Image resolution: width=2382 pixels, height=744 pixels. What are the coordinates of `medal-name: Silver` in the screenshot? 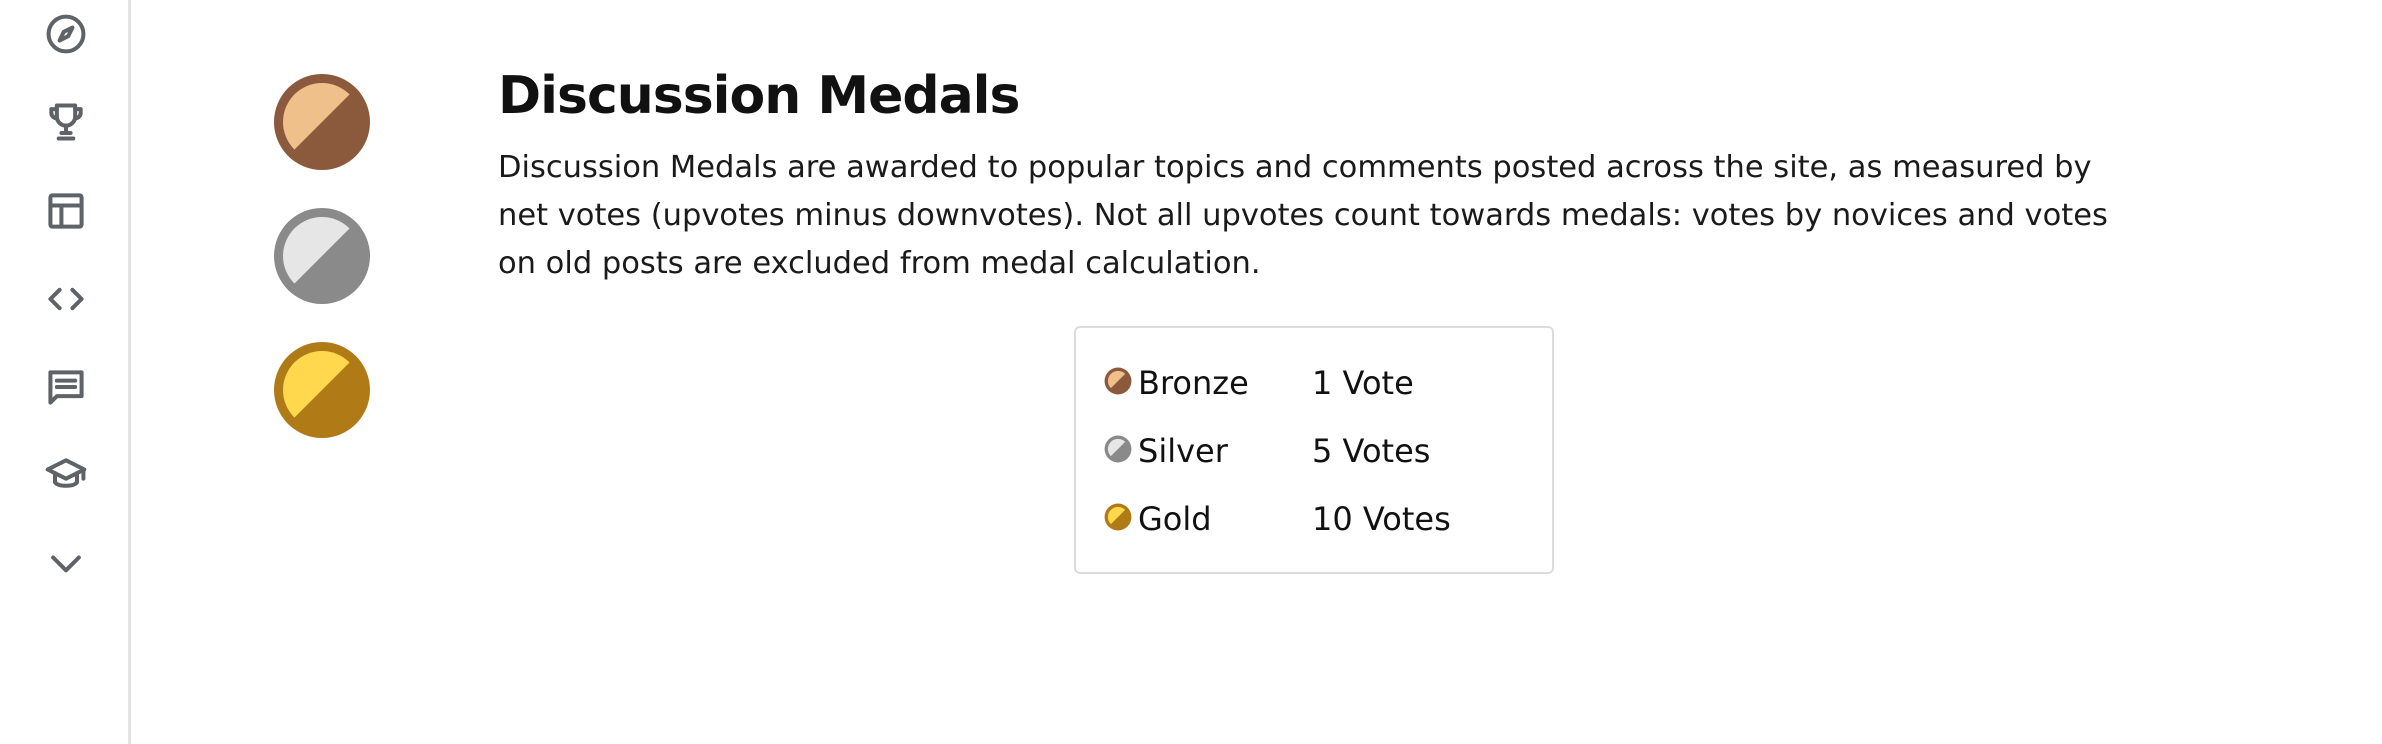 It's located at (1183, 451).